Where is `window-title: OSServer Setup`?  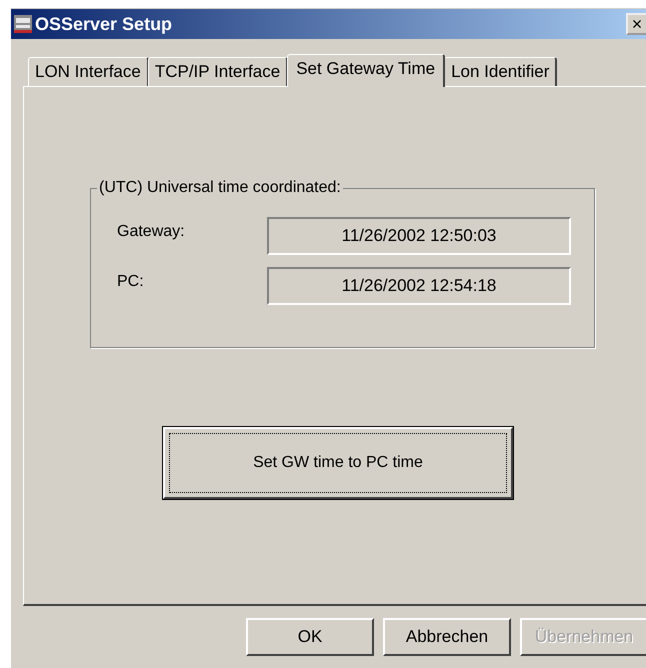 window-title: OSServer Setup is located at coordinates (104, 24).